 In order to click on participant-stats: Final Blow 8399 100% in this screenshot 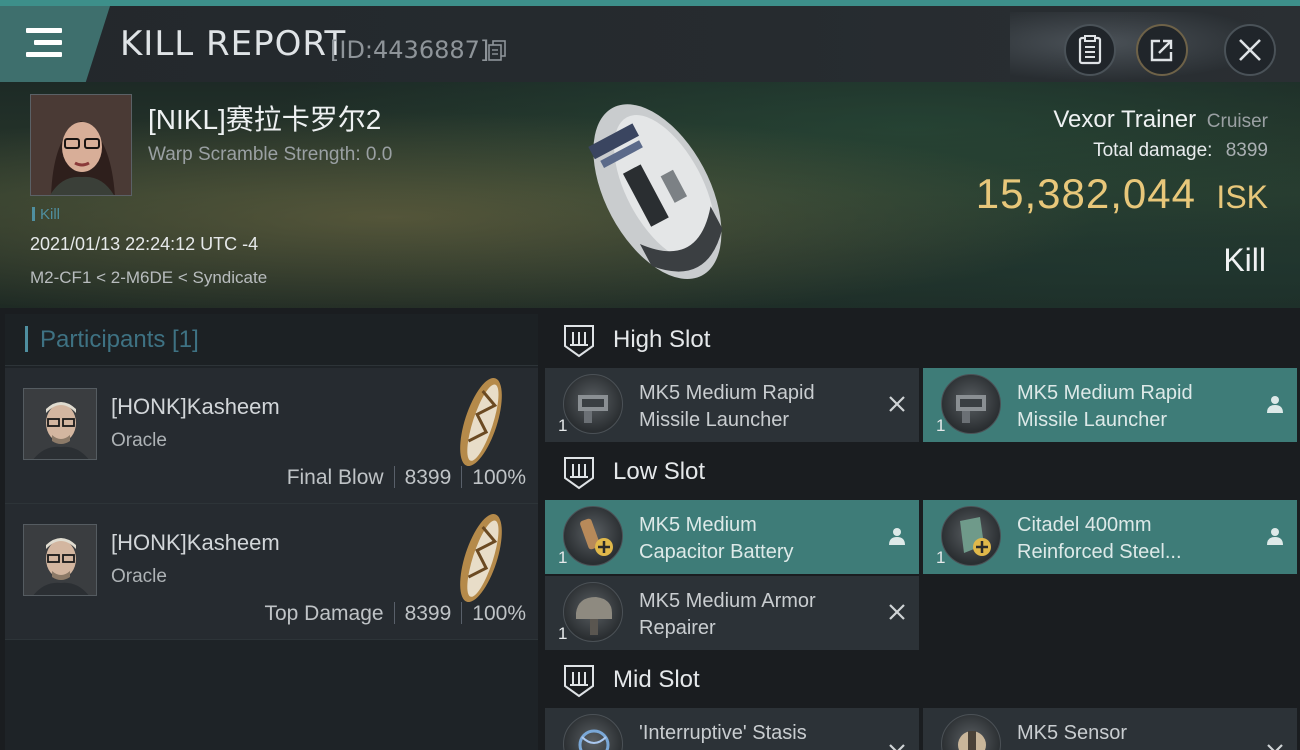, I will do `click(406, 478)`.